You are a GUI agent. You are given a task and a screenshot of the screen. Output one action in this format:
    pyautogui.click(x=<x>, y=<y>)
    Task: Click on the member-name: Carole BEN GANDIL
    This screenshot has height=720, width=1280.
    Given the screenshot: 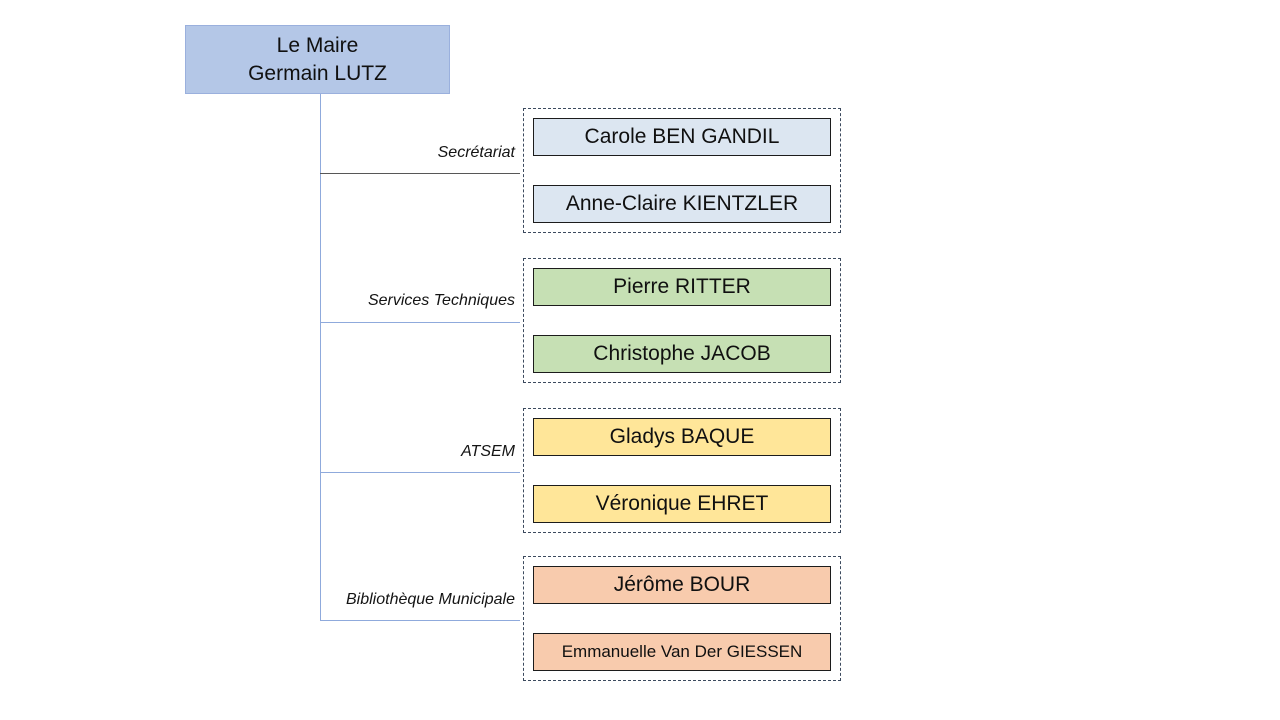 What is the action you would take?
    pyautogui.click(x=682, y=136)
    